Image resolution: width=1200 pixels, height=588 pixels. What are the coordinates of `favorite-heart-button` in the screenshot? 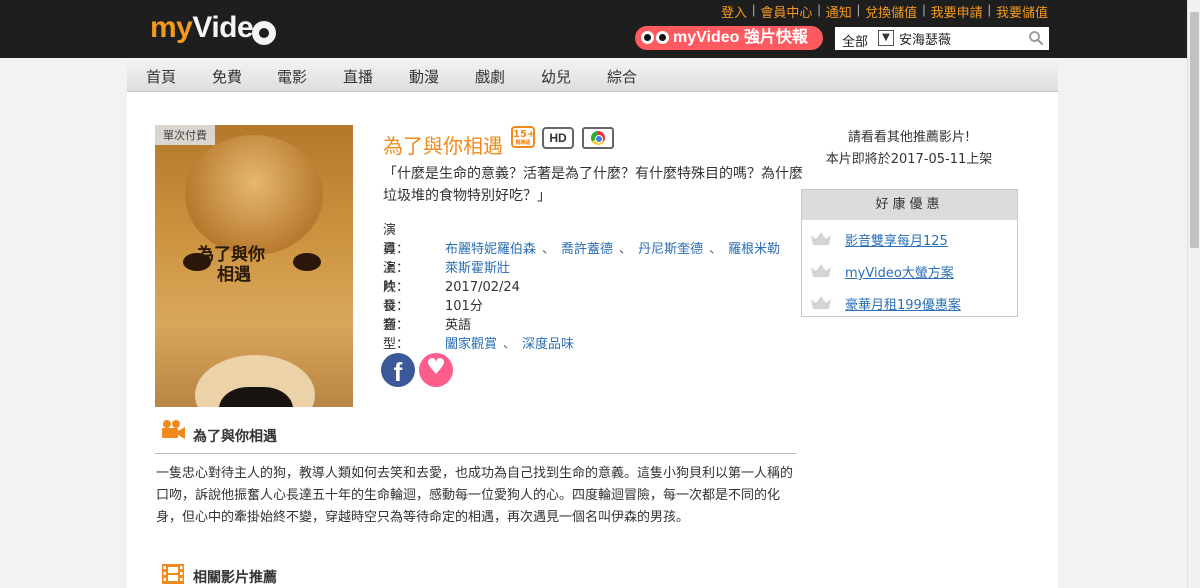 It's located at (436, 370).